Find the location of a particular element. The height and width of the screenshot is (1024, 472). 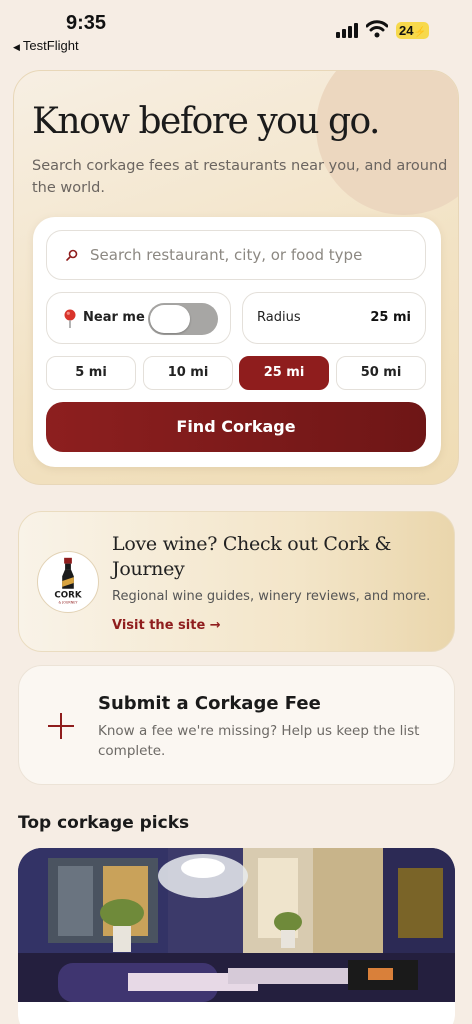

radius-option-50: 50 mi is located at coordinates (381, 373).